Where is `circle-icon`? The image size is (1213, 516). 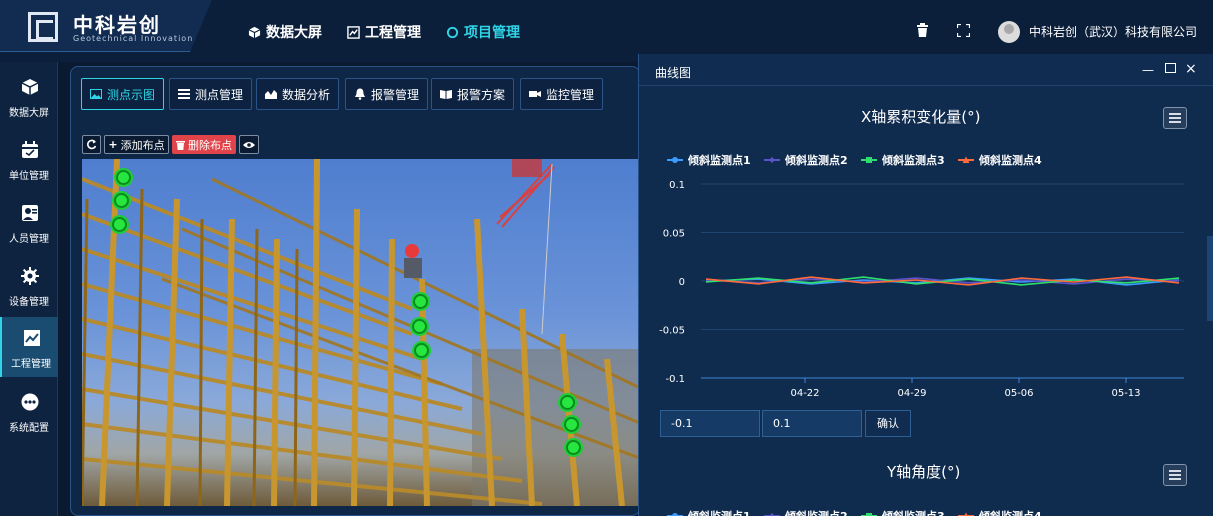 circle-icon is located at coordinates (452, 32).